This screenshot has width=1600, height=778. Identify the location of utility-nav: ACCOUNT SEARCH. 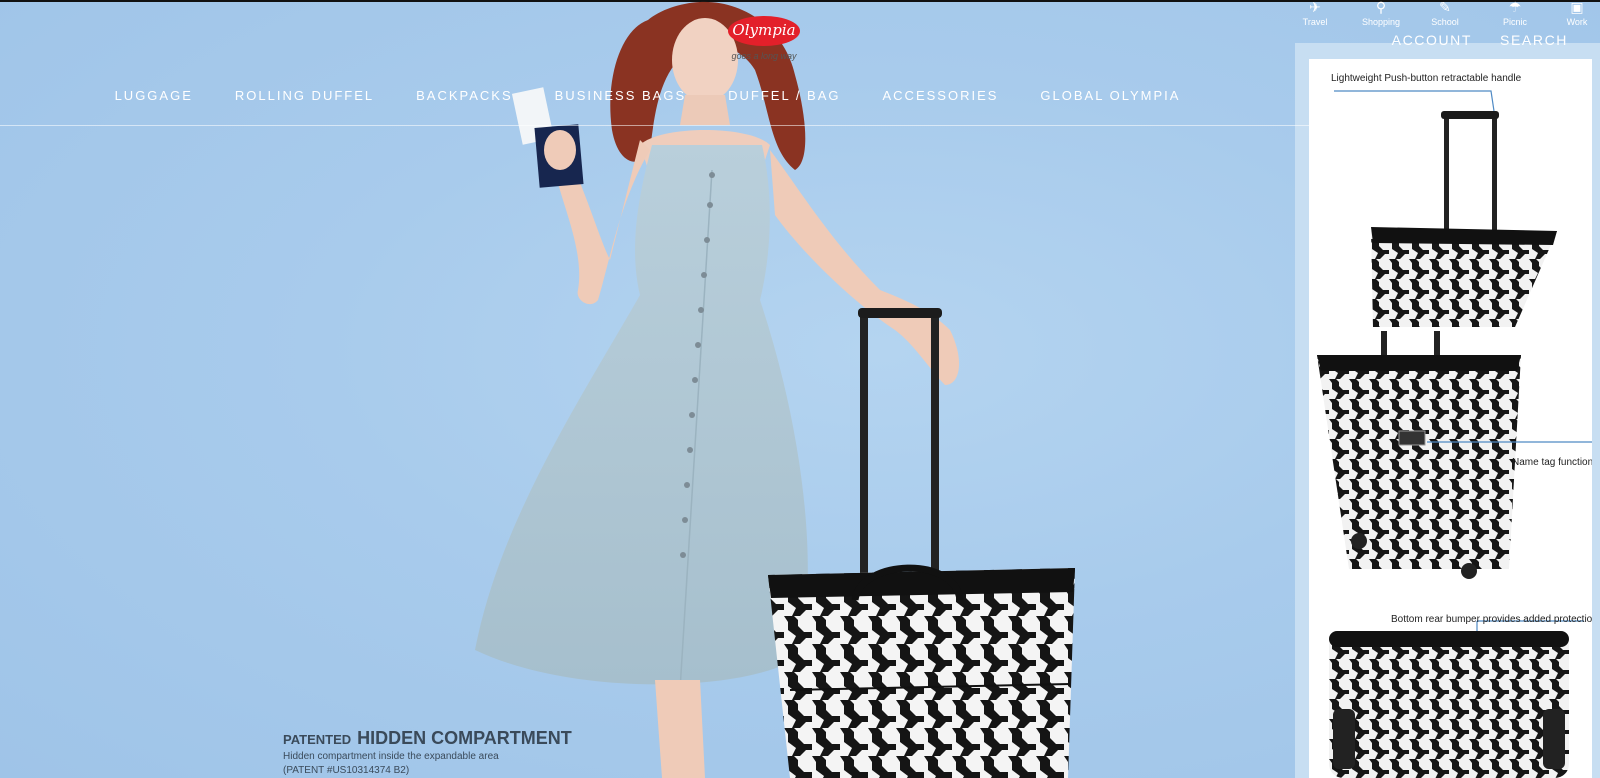
(1480, 40).